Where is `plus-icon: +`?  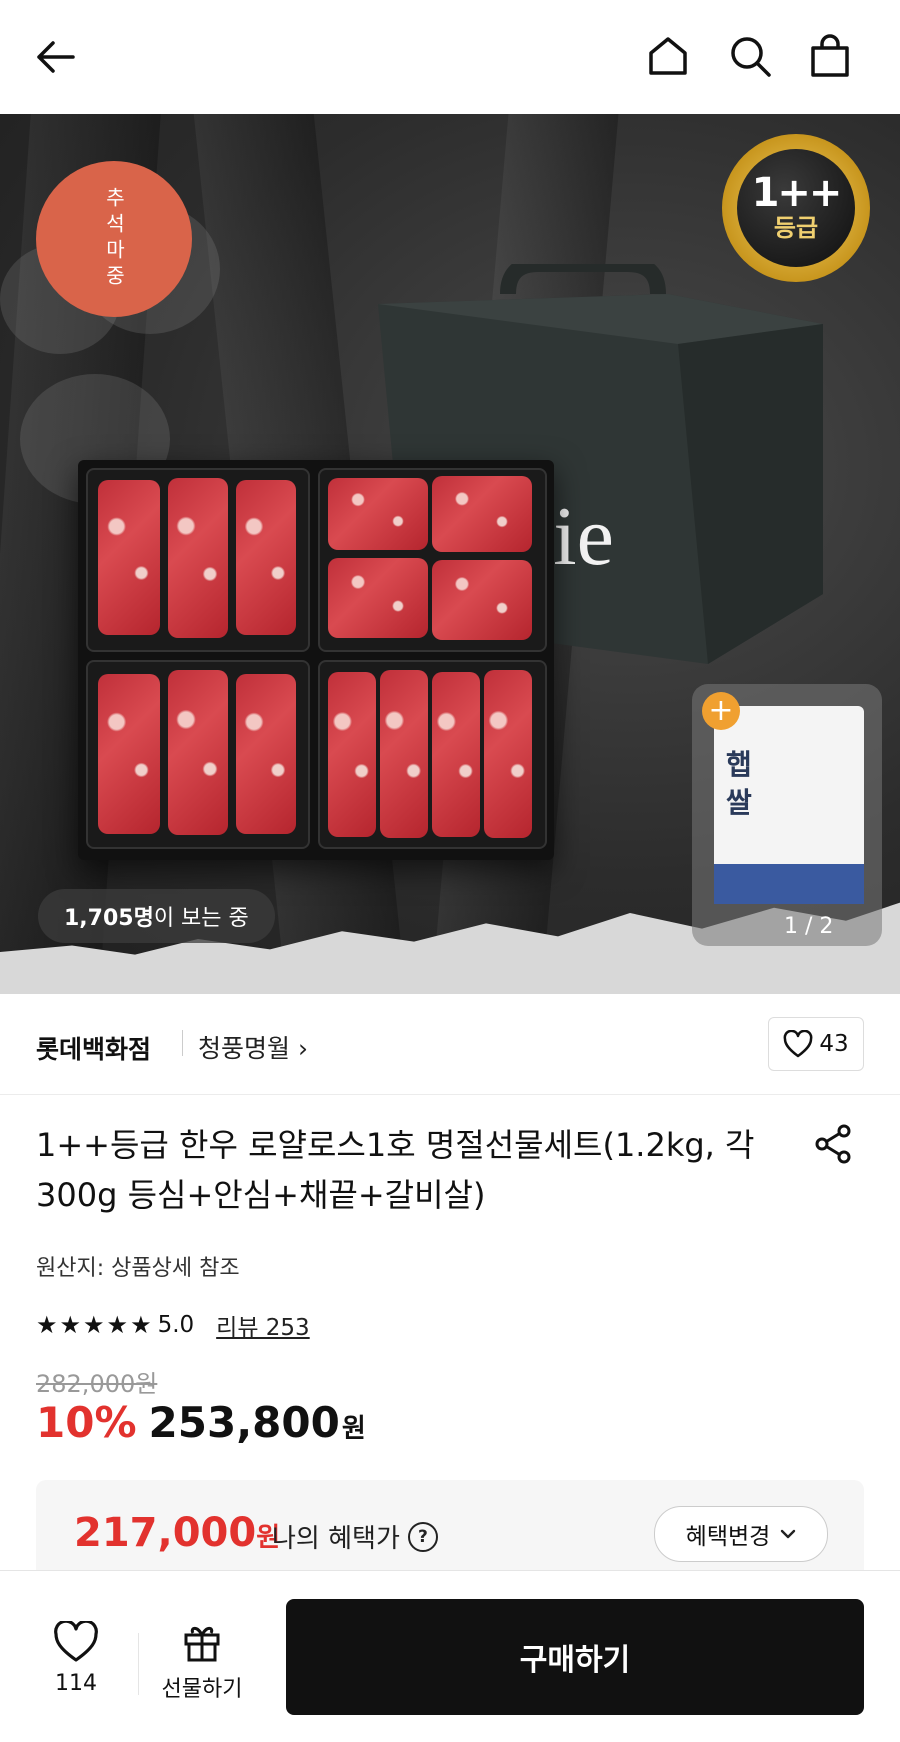 plus-icon: + is located at coordinates (721, 711).